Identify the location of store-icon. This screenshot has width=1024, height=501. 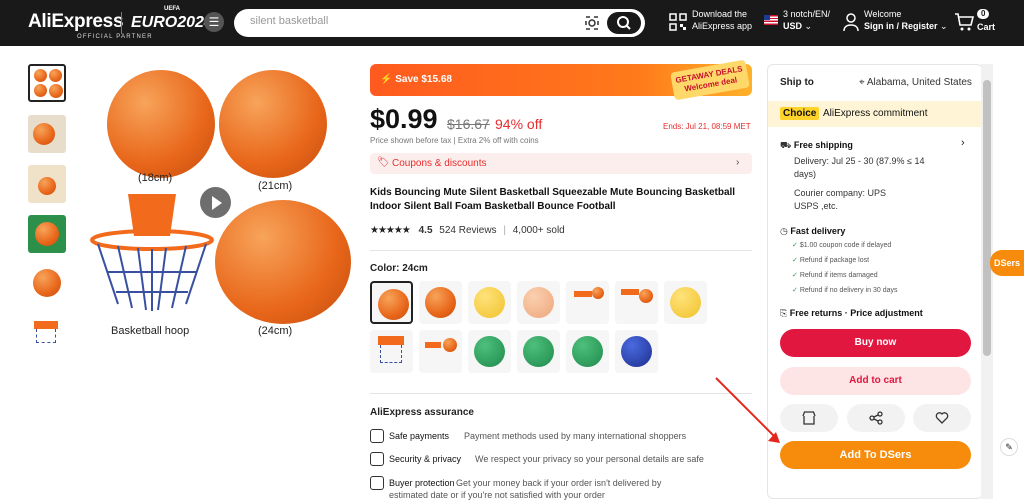
(809, 418).